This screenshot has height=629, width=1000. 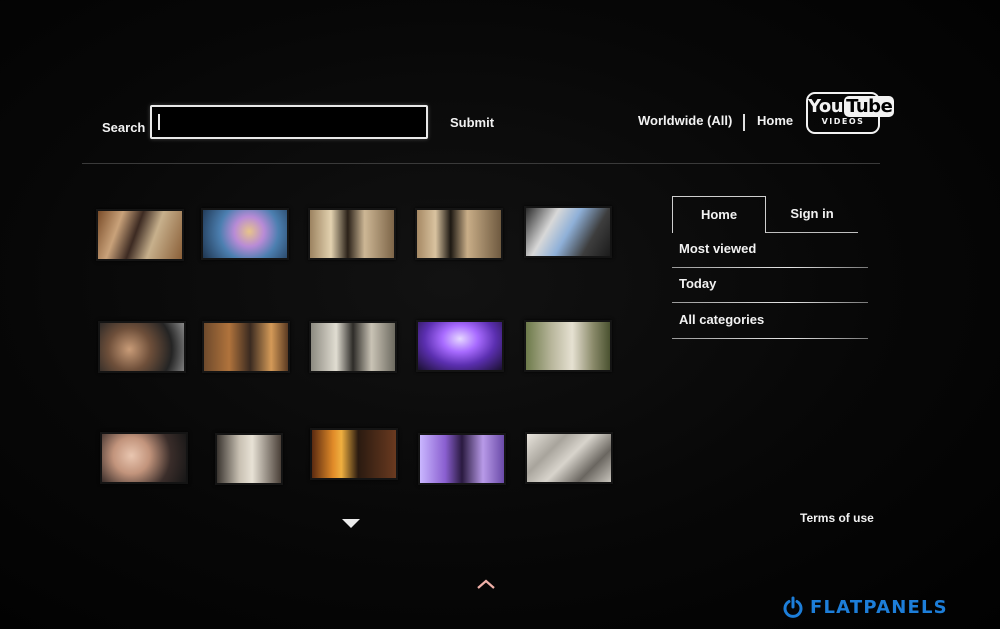 What do you see at coordinates (869, 106) in the screenshot?
I see `logo-tube-text: Tube` at bounding box center [869, 106].